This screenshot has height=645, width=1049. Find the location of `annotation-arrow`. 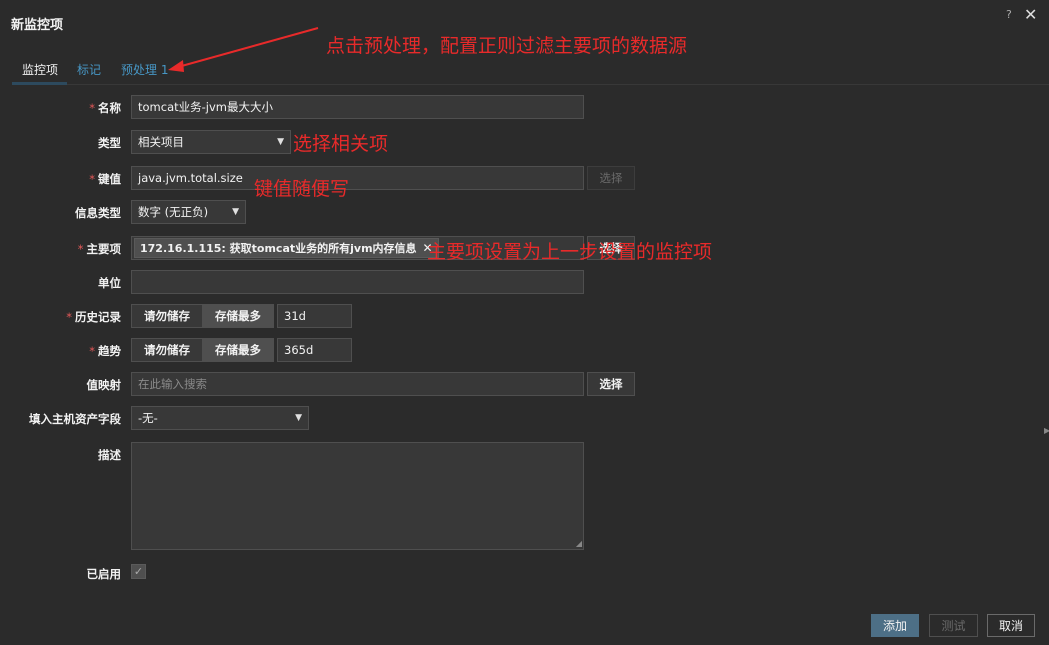

annotation-arrow is located at coordinates (243, 49).